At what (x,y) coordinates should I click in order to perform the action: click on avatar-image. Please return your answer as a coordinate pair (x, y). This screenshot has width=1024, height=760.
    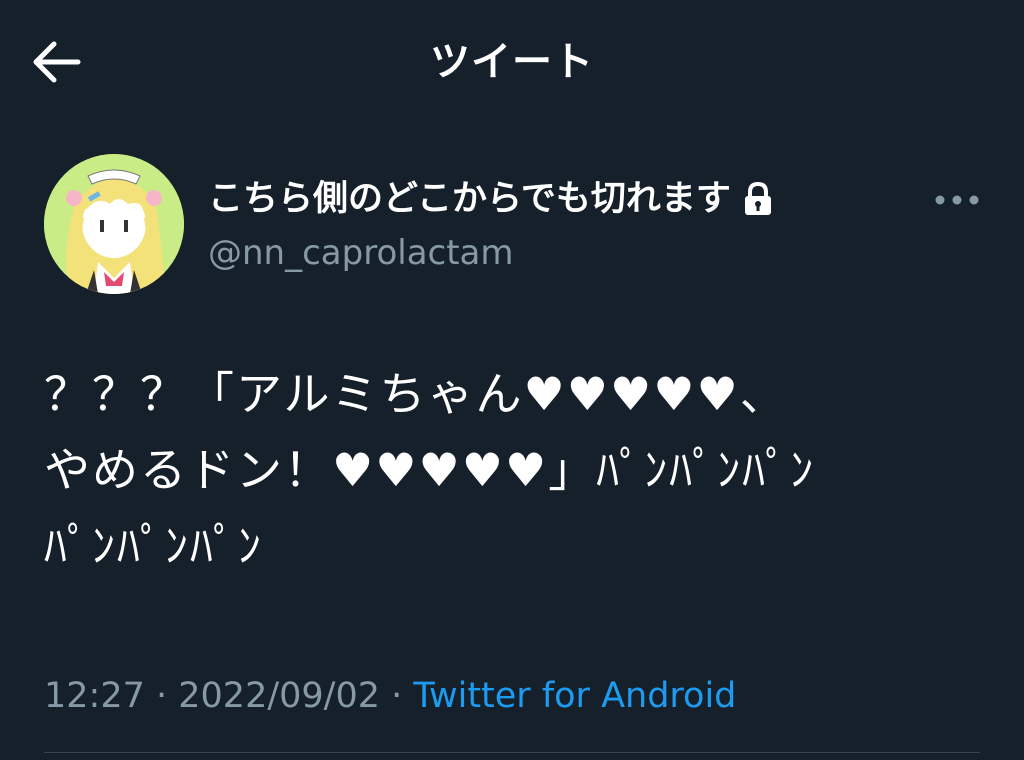
    Looking at the image, I should click on (114, 224).